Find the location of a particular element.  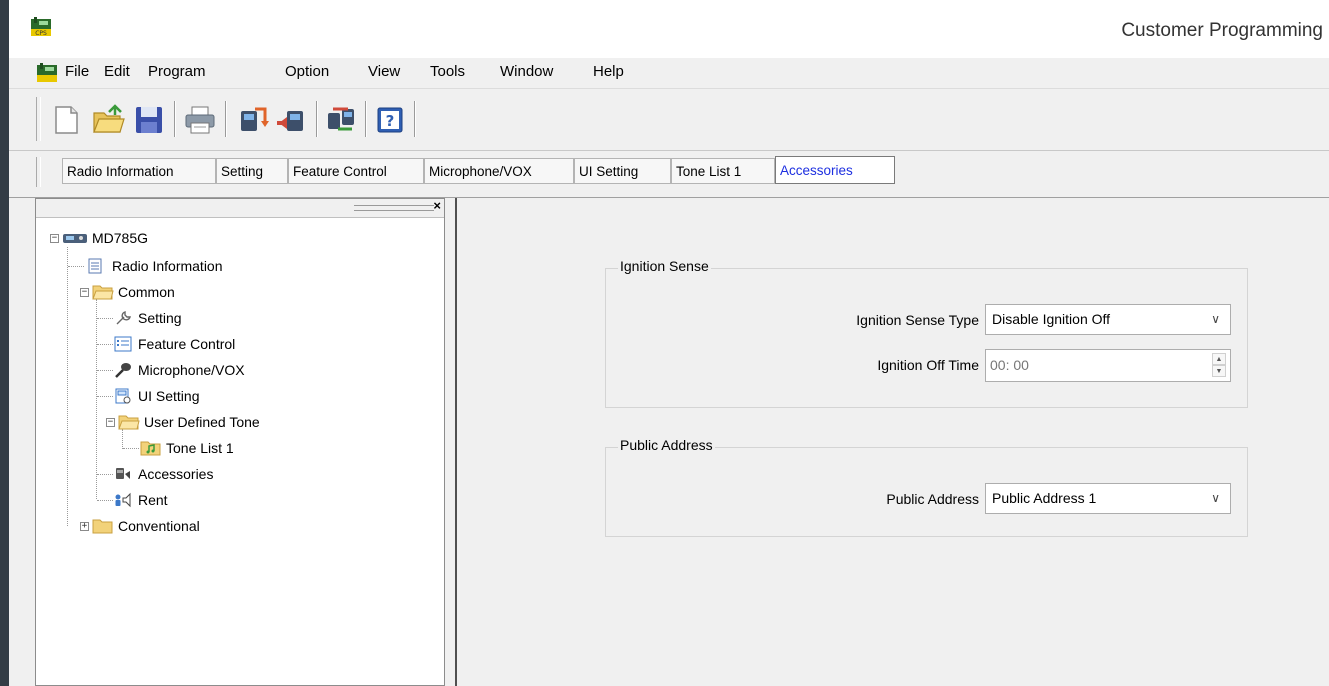

menu-edit: Edit is located at coordinates (117, 71).